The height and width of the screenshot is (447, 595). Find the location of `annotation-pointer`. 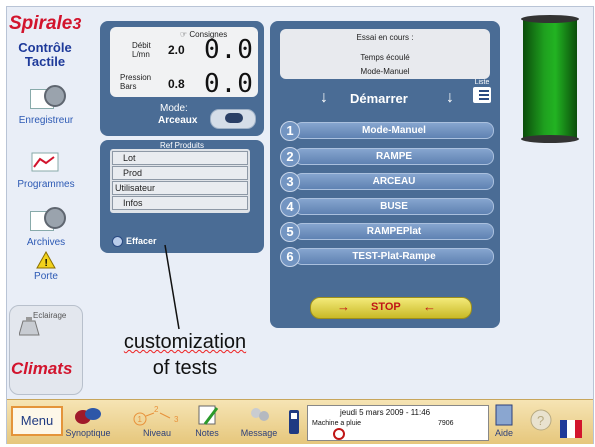

annotation-pointer is located at coordinates (172, 287).